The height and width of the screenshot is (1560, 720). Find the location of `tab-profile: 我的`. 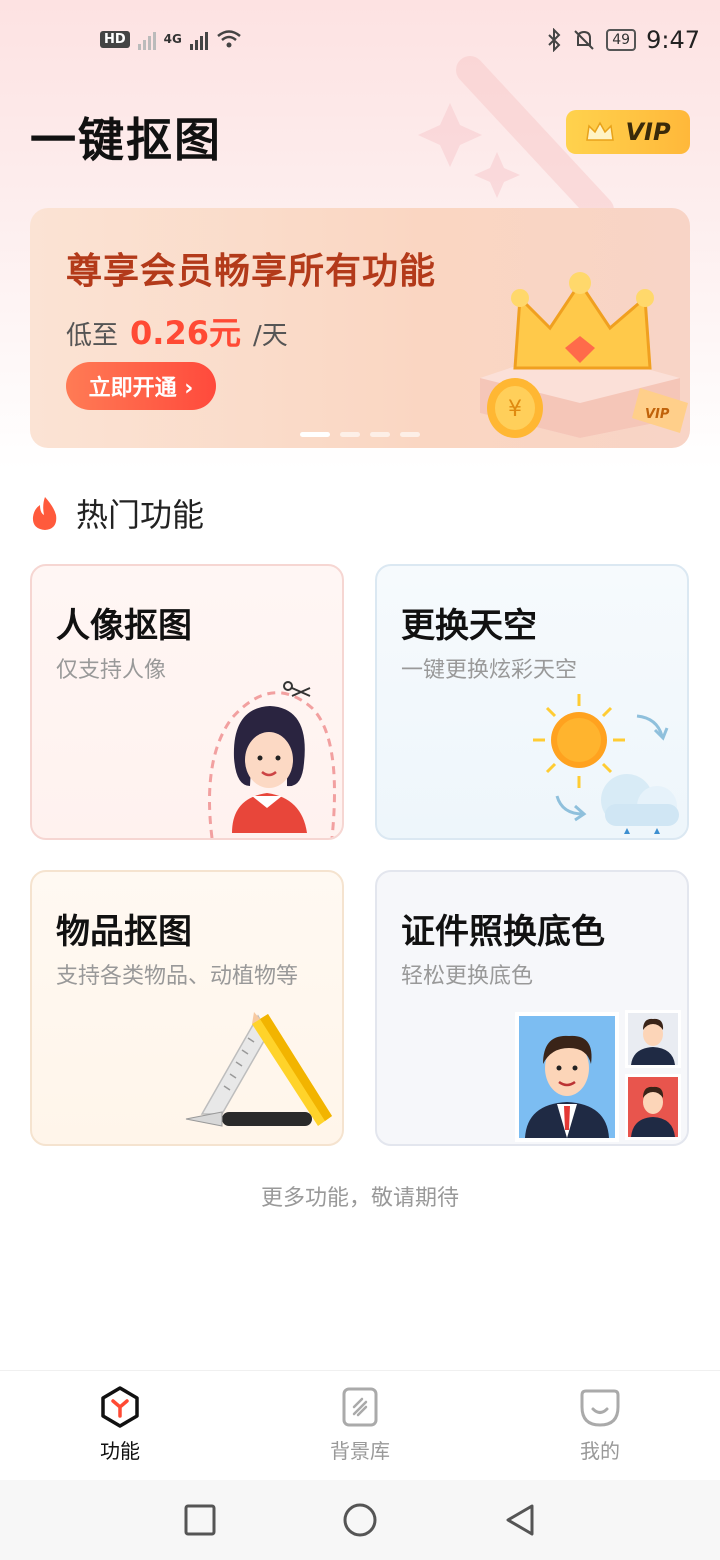

tab-profile: 我的 is located at coordinates (600, 1425).